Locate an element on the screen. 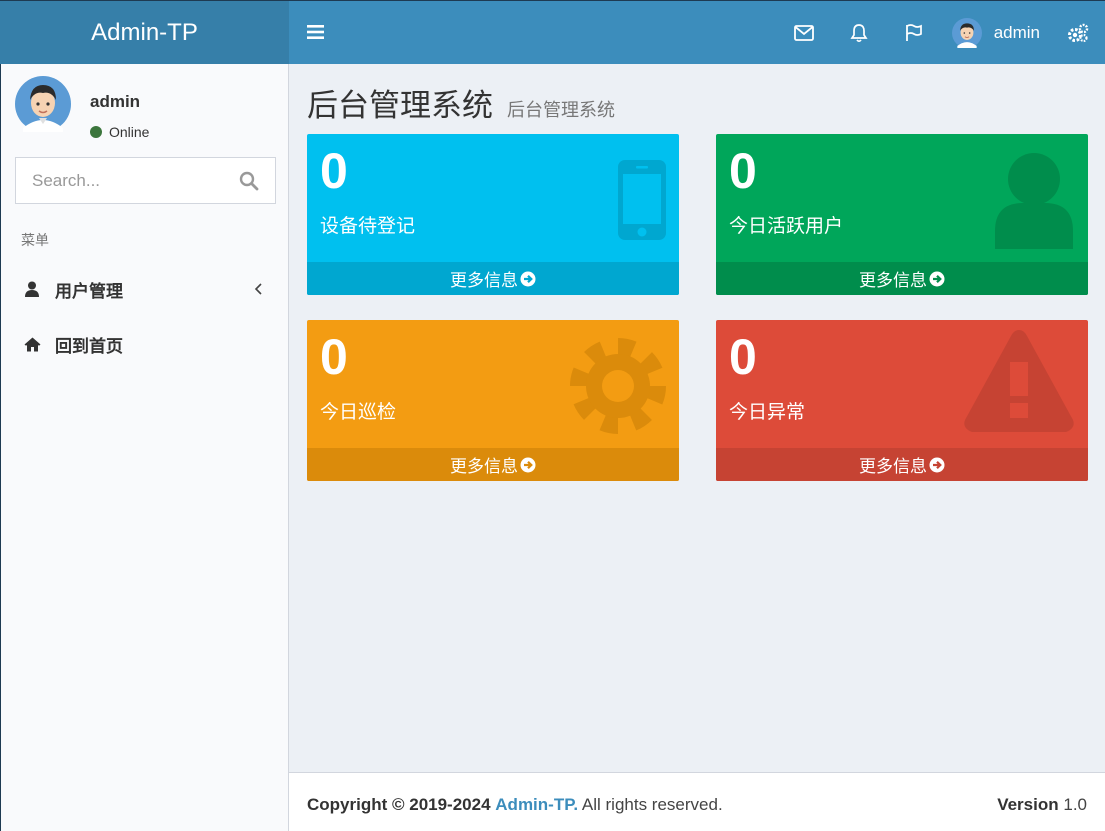 The width and height of the screenshot is (1105, 831). mobile-icon is located at coordinates (642, 200).